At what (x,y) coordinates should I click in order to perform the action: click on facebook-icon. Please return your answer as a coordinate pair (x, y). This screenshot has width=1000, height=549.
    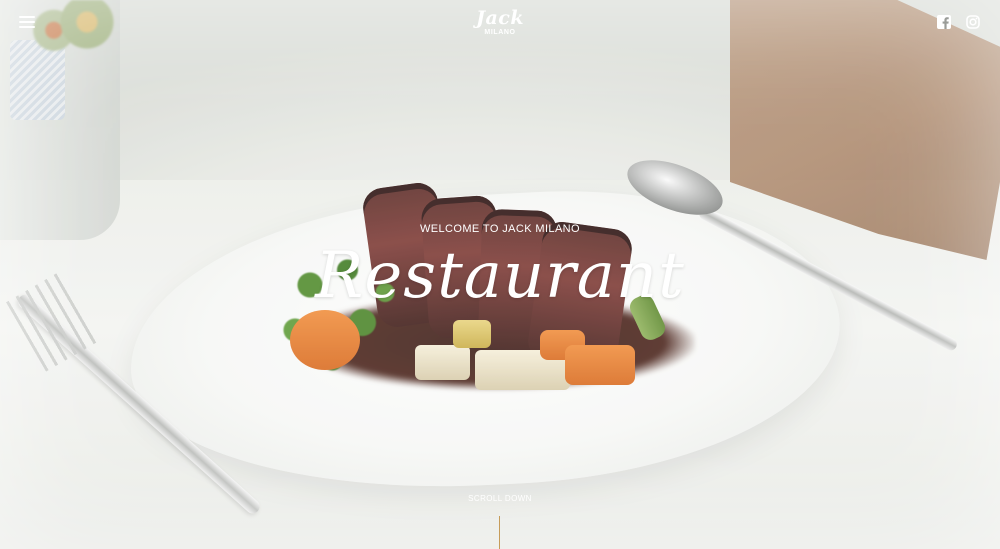
    Looking at the image, I should click on (944, 22).